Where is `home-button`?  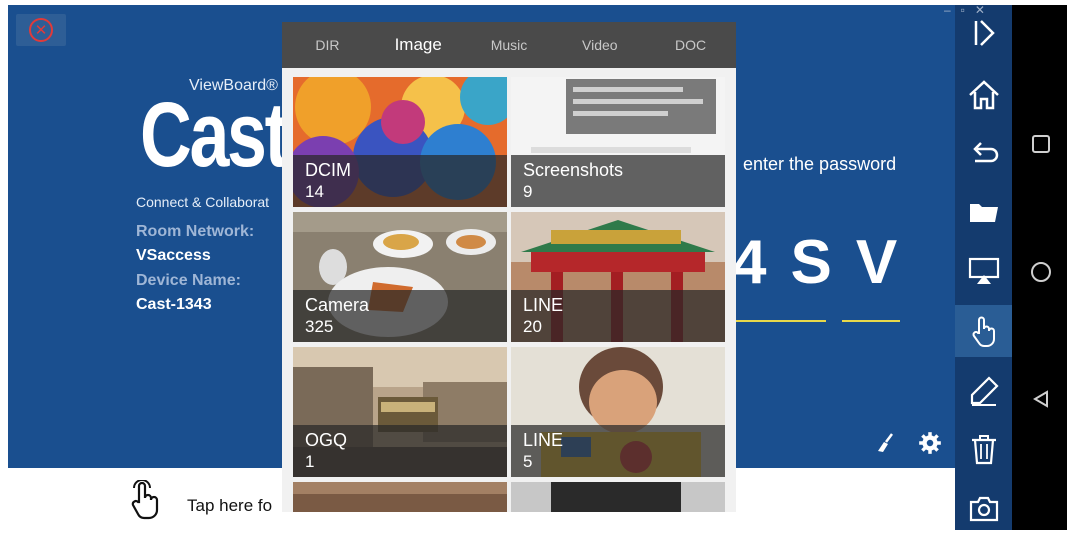
home-button is located at coordinates (983, 95).